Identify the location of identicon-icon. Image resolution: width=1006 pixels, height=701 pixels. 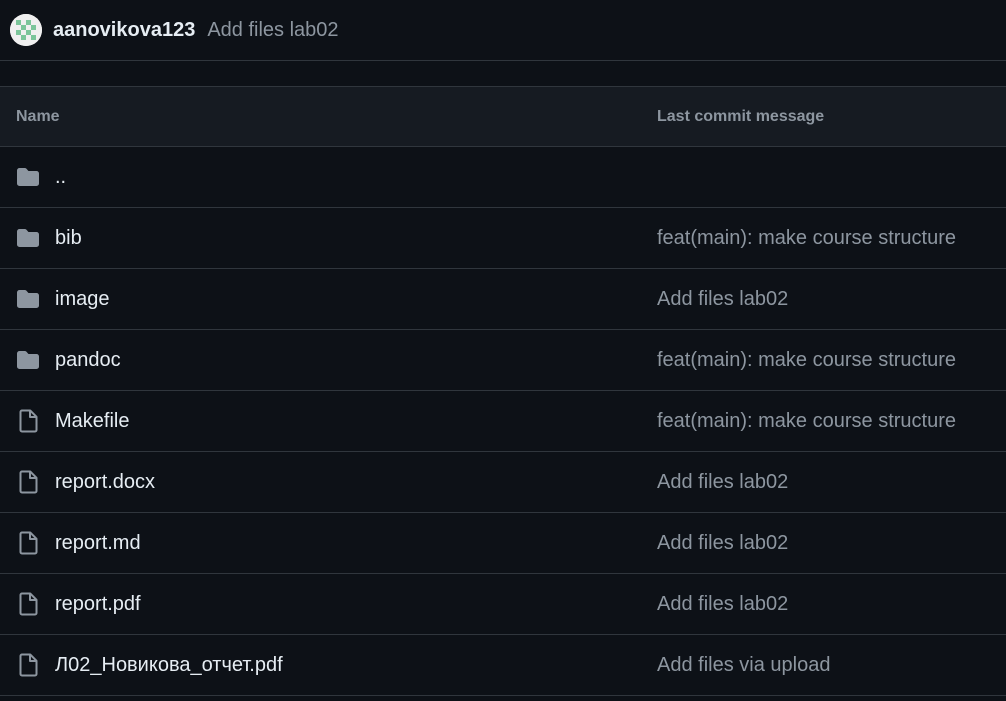
(26, 30).